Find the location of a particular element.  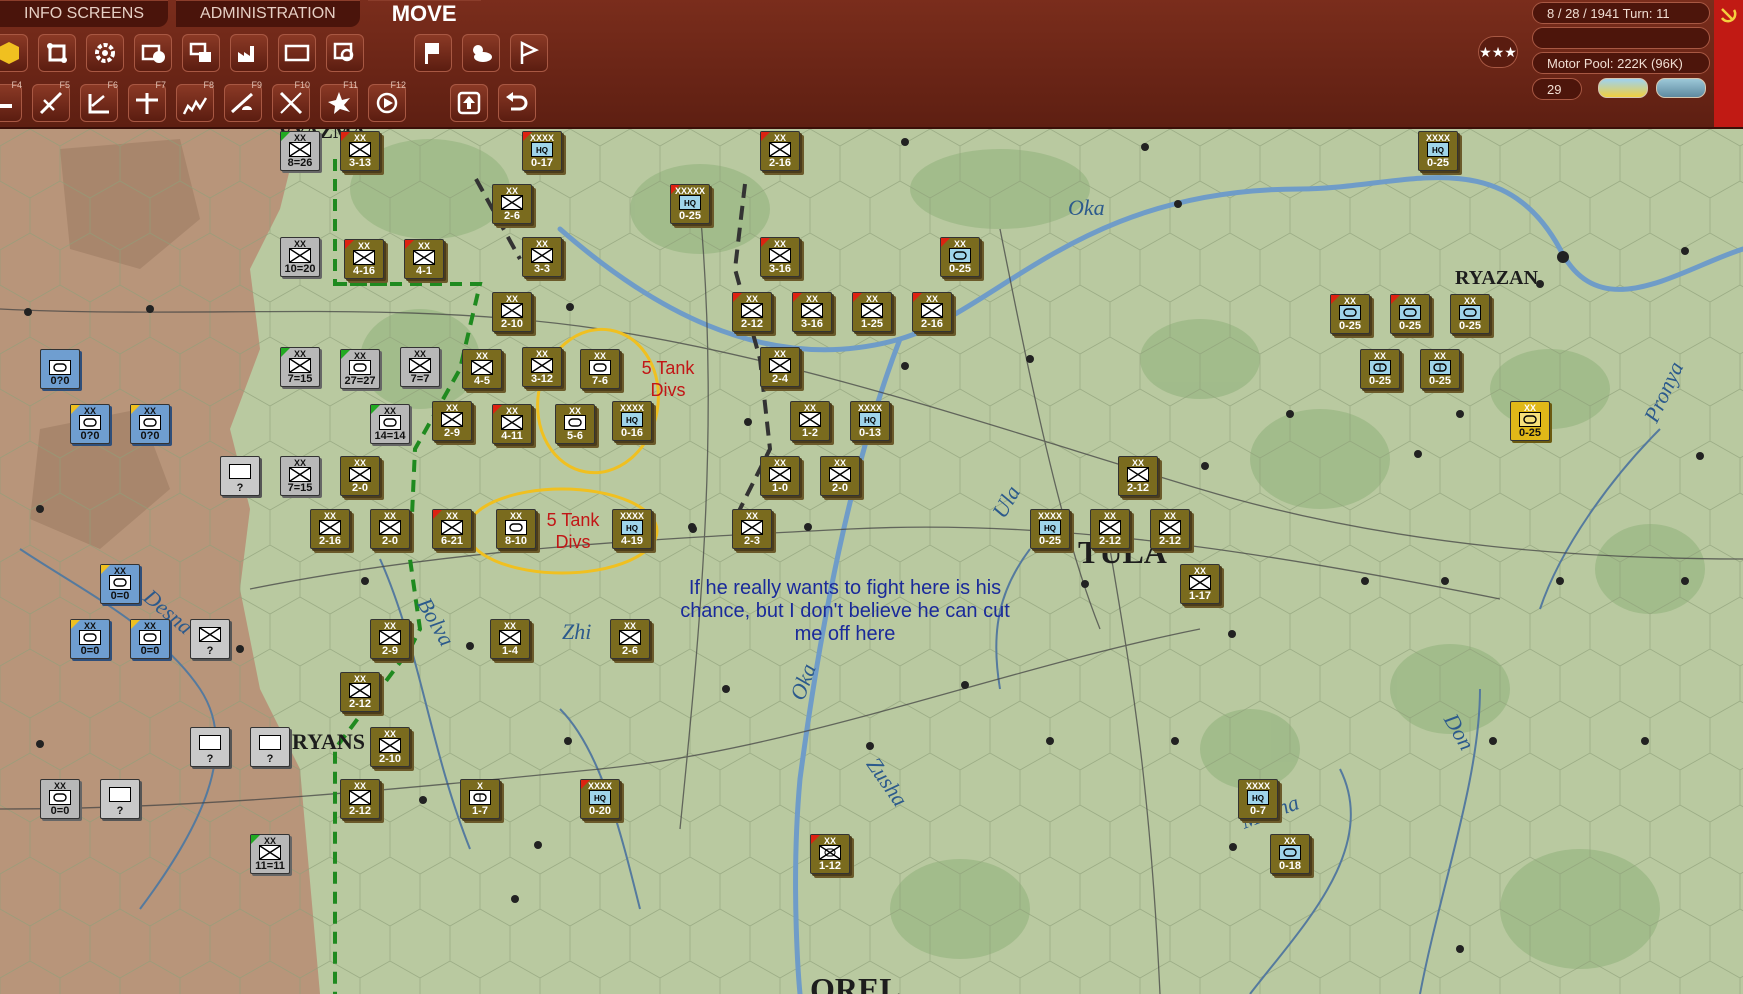

factory-icon is located at coordinates (249, 53).